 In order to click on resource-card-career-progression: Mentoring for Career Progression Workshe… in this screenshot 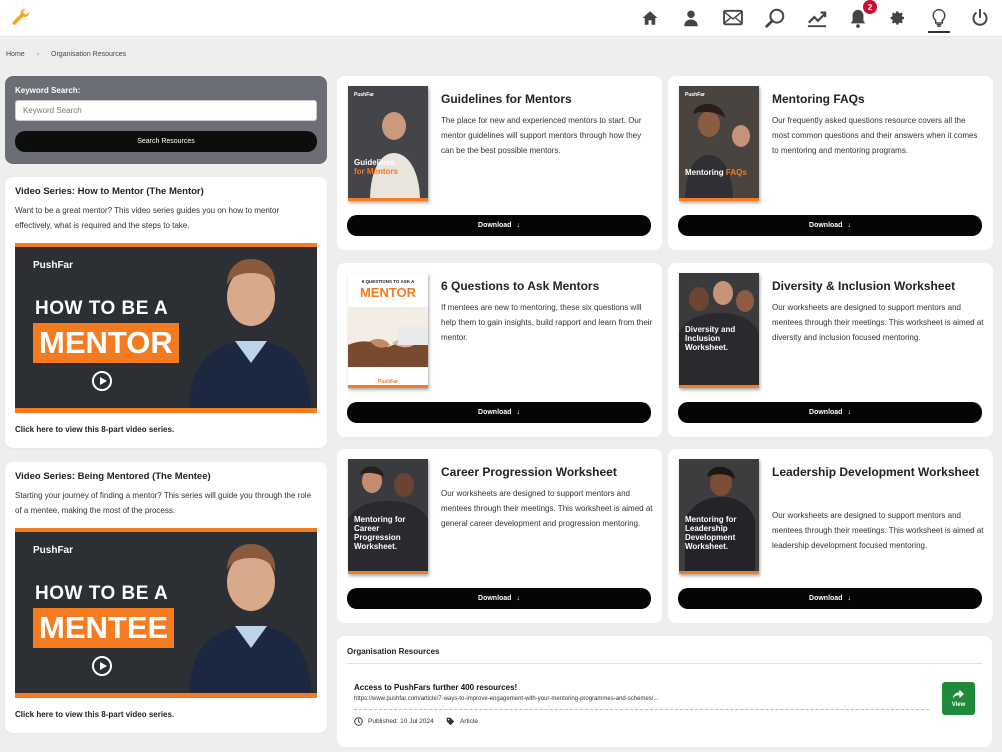, I will do `click(499, 536)`.